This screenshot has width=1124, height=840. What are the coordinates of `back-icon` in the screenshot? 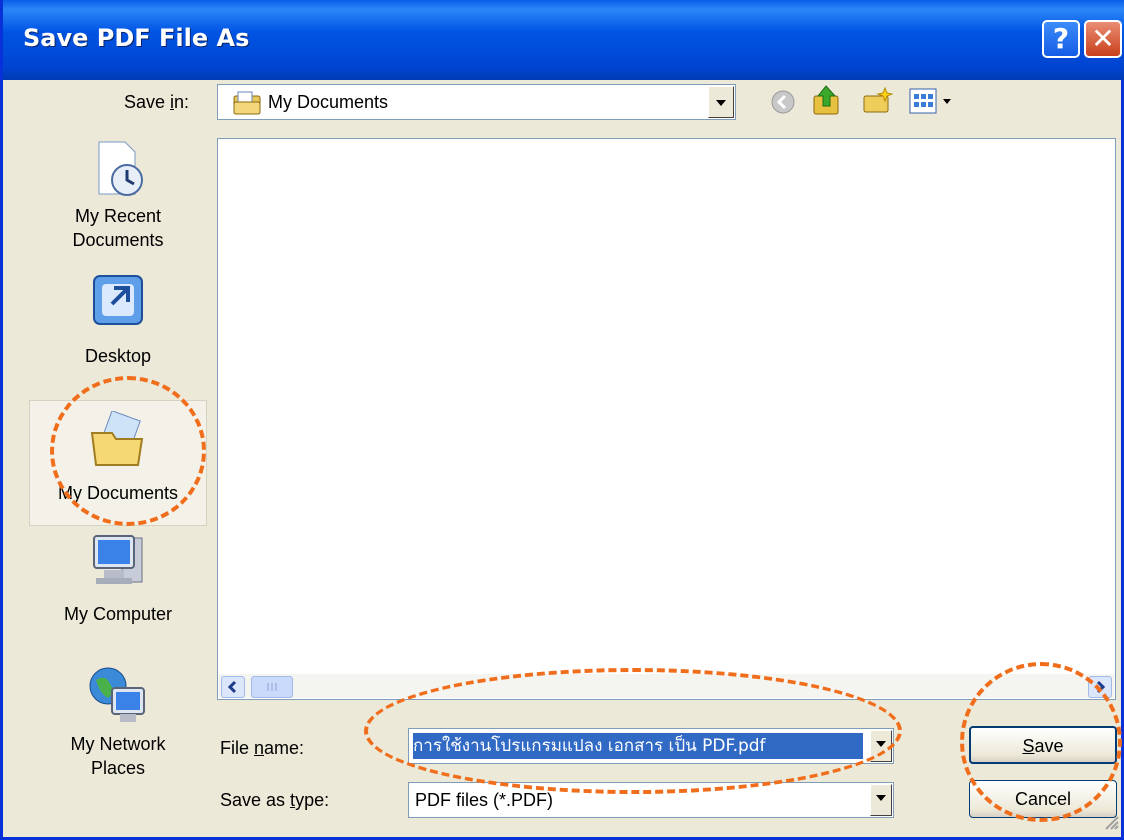 It's located at (783, 104).